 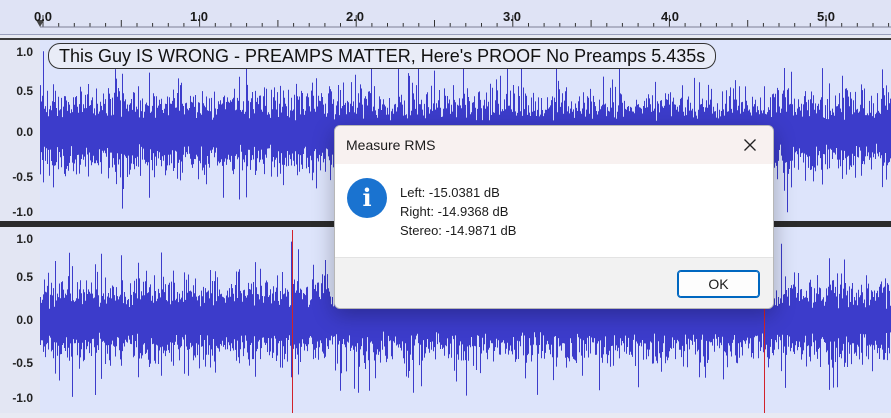 I want to click on ruler-label-5: 5.0, so click(x=826, y=16).